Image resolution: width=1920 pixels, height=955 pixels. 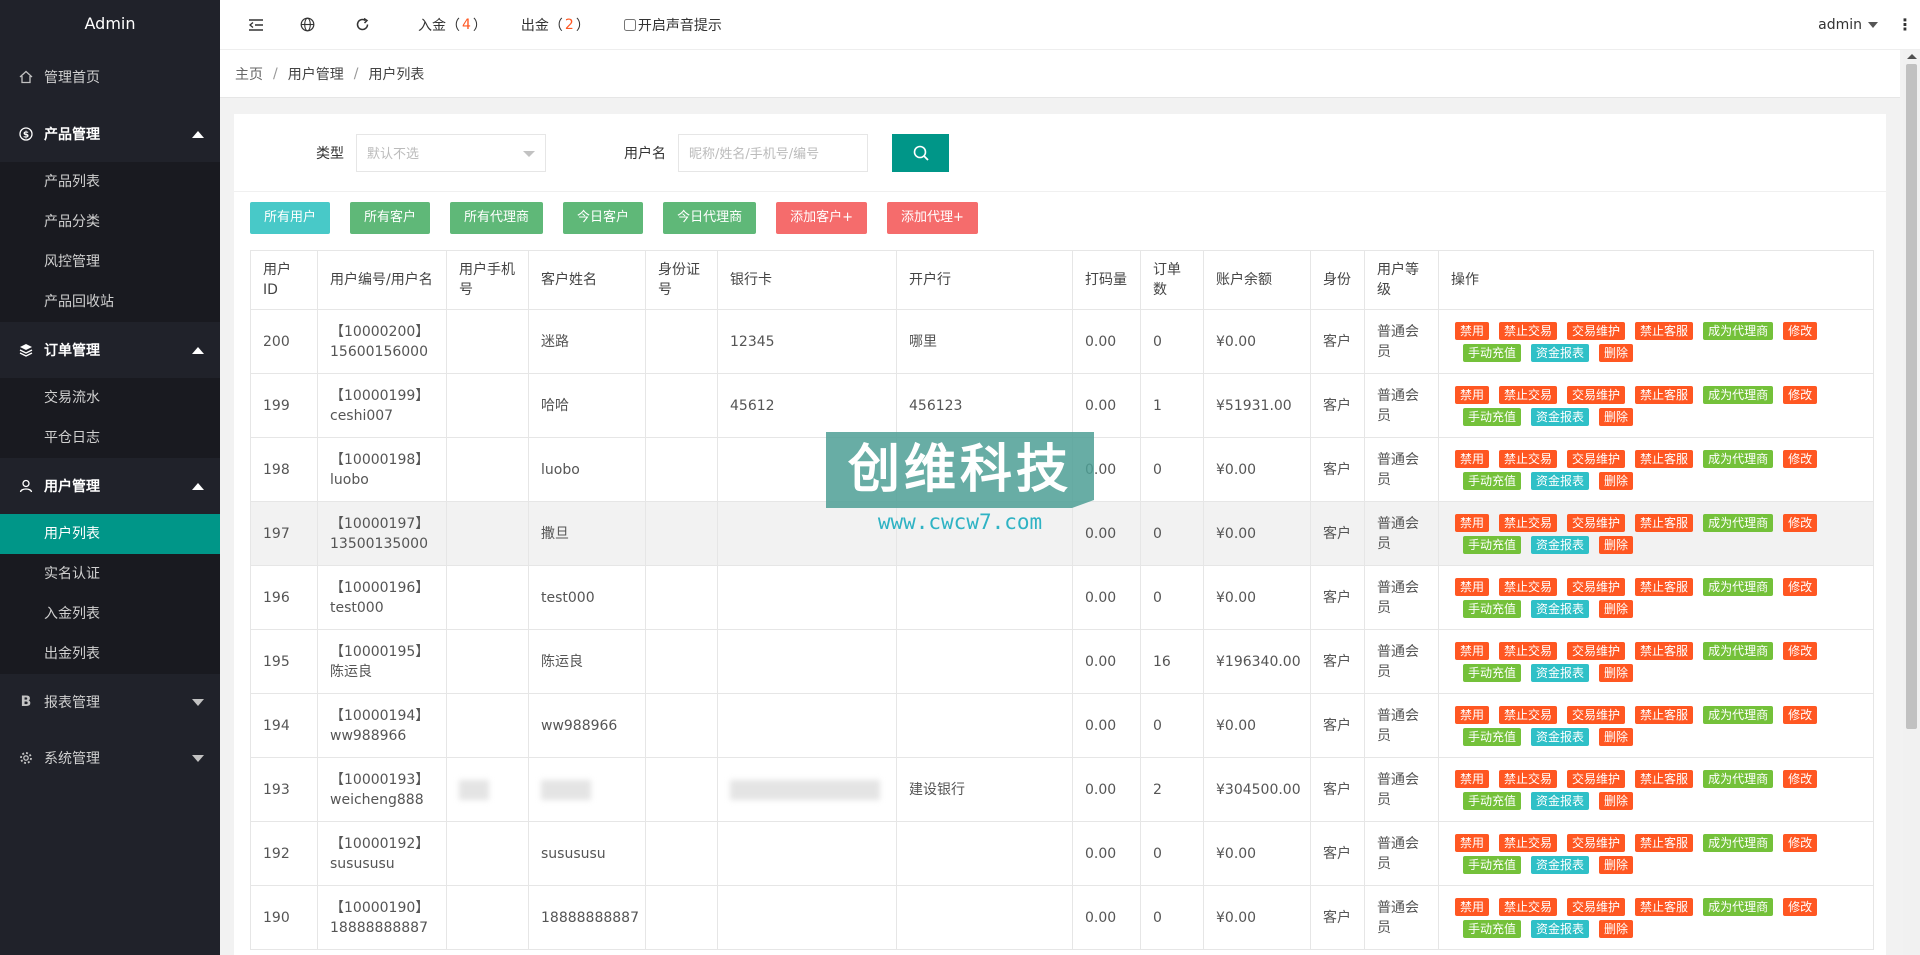 I want to click on sidebar-item-product-recycle: 产品回收站, so click(x=110, y=302).